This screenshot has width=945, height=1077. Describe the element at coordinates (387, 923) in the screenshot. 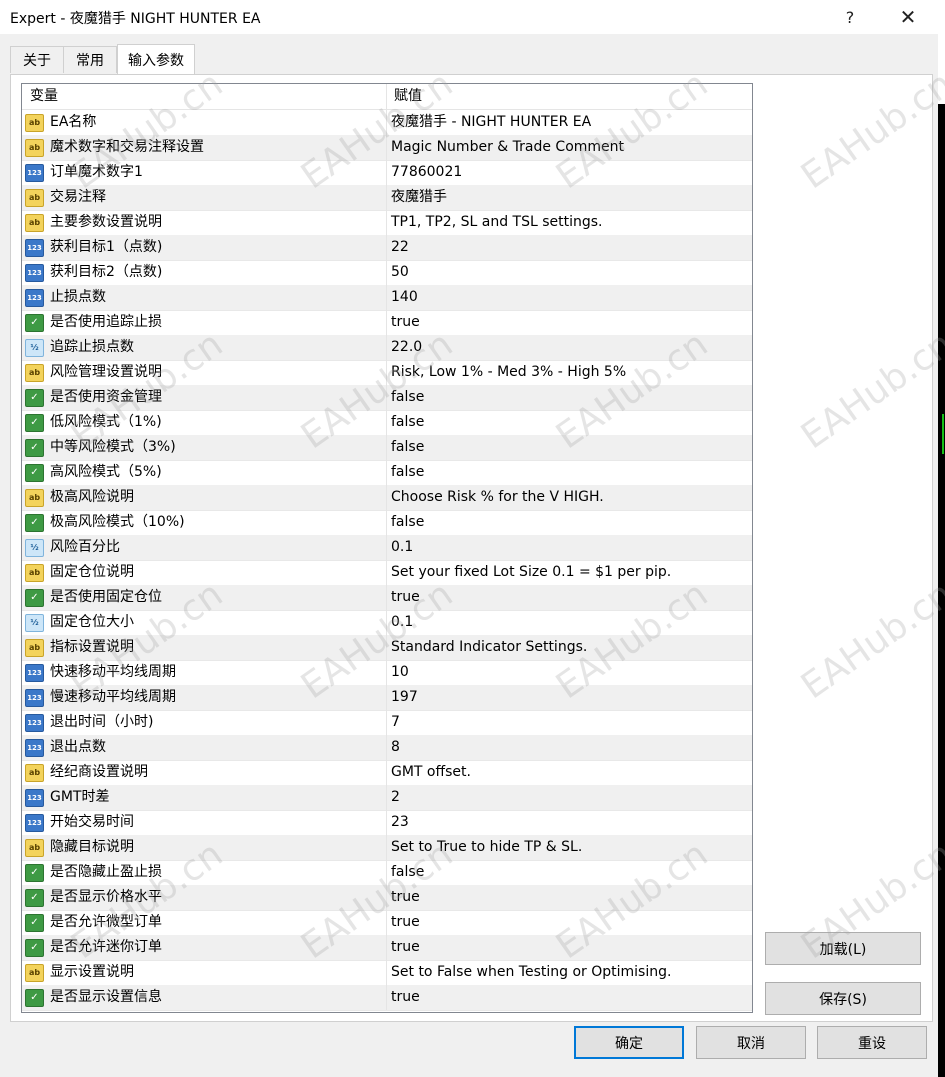

I see `parameter-row: ✓ 是否允许微型订单 true` at that location.